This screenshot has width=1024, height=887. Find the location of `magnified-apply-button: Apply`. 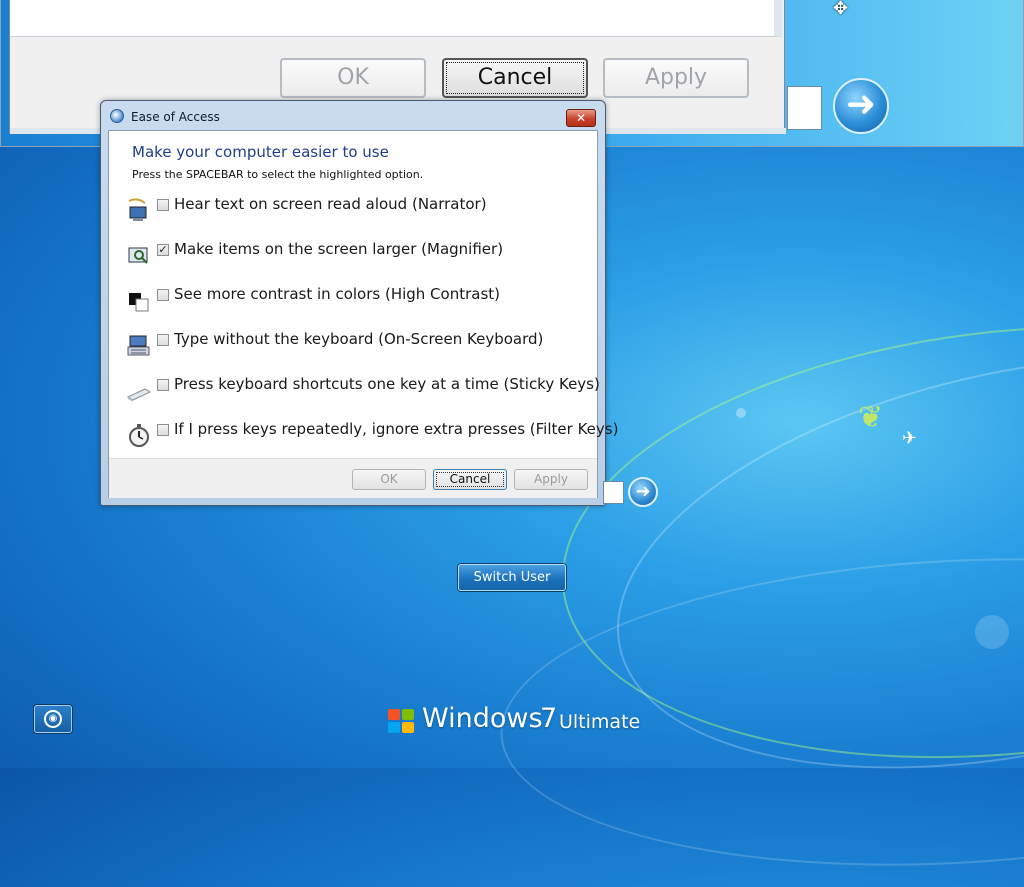

magnified-apply-button: Apply is located at coordinates (676, 78).